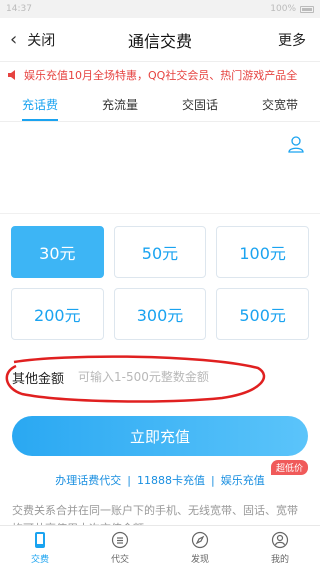 Image resolution: width=320 pixels, height=569 pixels. I want to click on bottom-nav-label: 发现, so click(199, 559).